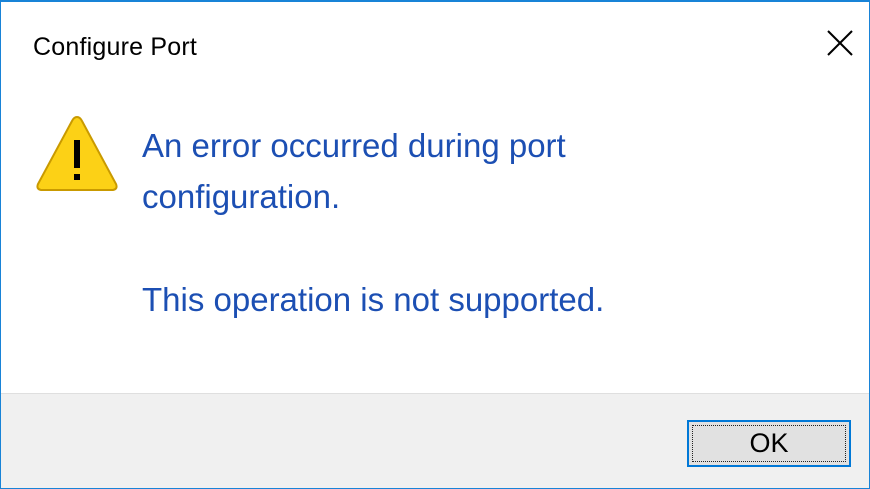  What do you see at coordinates (115, 47) in the screenshot?
I see `dialog-title: Configure Port` at bounding box center [115, 47].